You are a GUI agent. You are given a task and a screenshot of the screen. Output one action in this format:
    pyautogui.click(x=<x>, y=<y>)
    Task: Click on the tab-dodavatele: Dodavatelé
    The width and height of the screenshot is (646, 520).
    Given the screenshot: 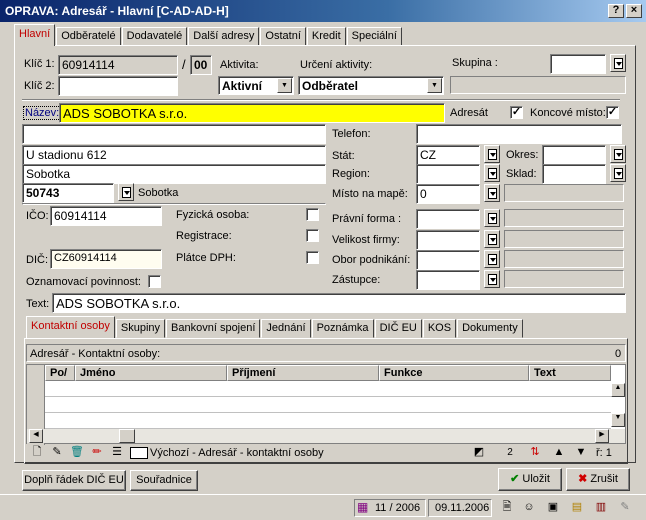 What is the action you would take?
    pyautogui.click(x=154, y=36)
    